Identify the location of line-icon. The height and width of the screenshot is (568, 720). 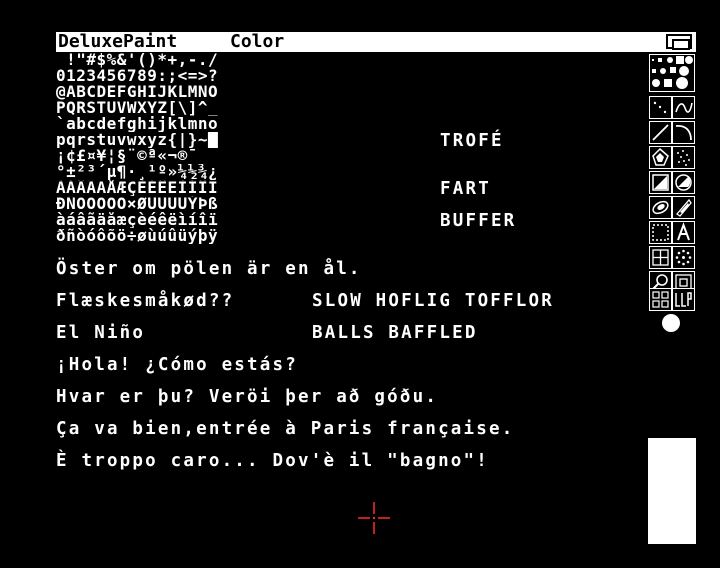
(660, 132).